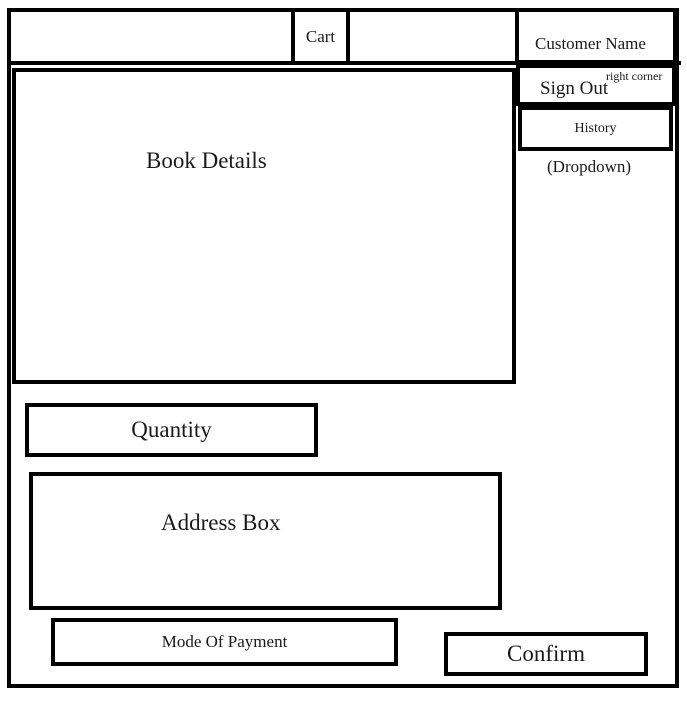 This screenshot has height=725, width=687. Describe the element at coordinates (634, 76) in the screenshot. I see `sign-out-note: right corner` at that location.